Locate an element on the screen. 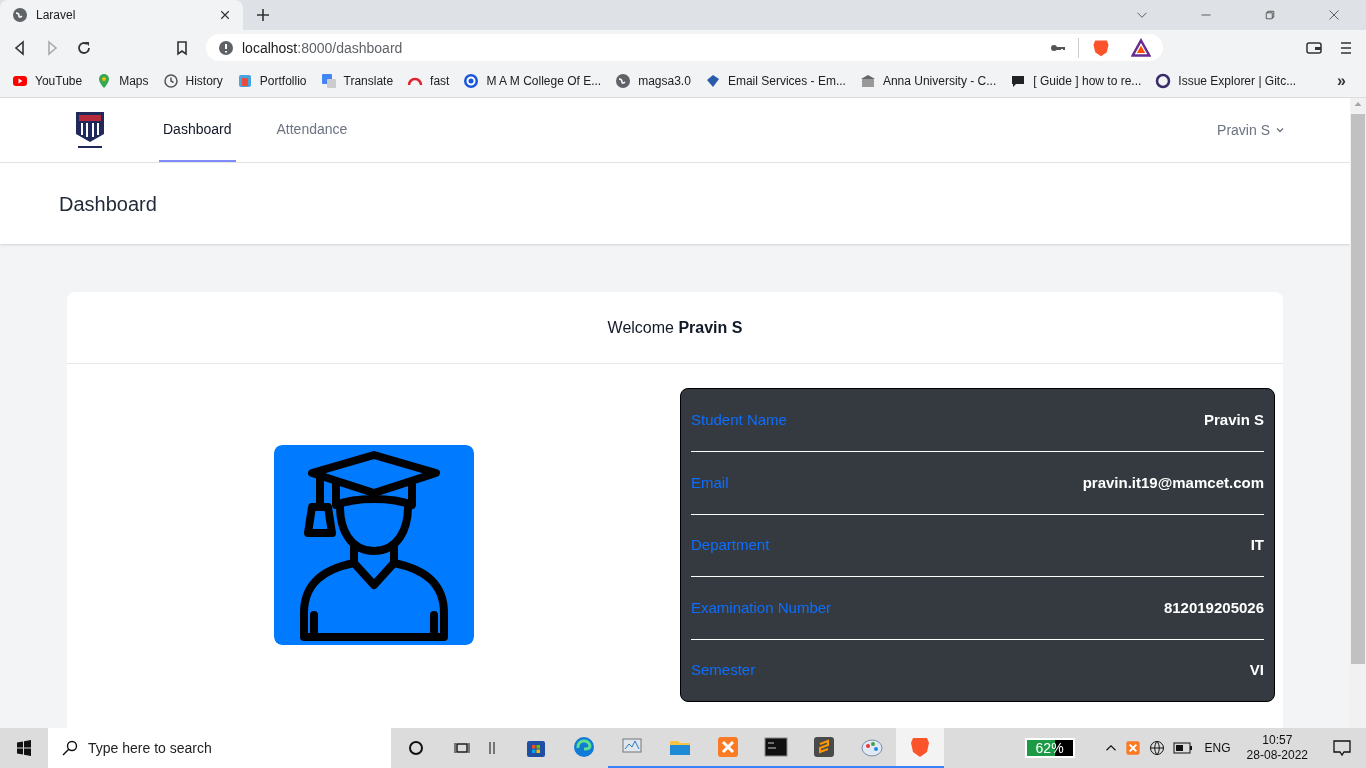 The width and height of the screenshot is (1366, 768). more-bookmarks-button: » is located at coordinates (1345, 81).